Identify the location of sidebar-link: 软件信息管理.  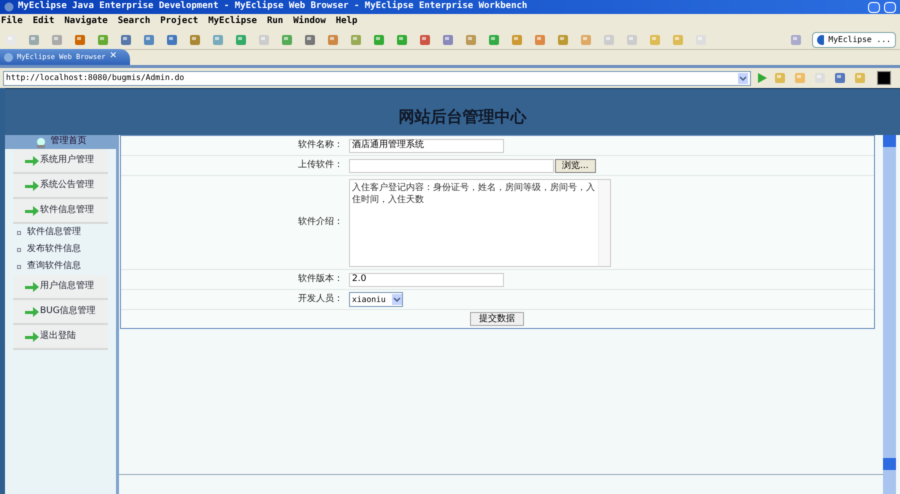
(54, 233).